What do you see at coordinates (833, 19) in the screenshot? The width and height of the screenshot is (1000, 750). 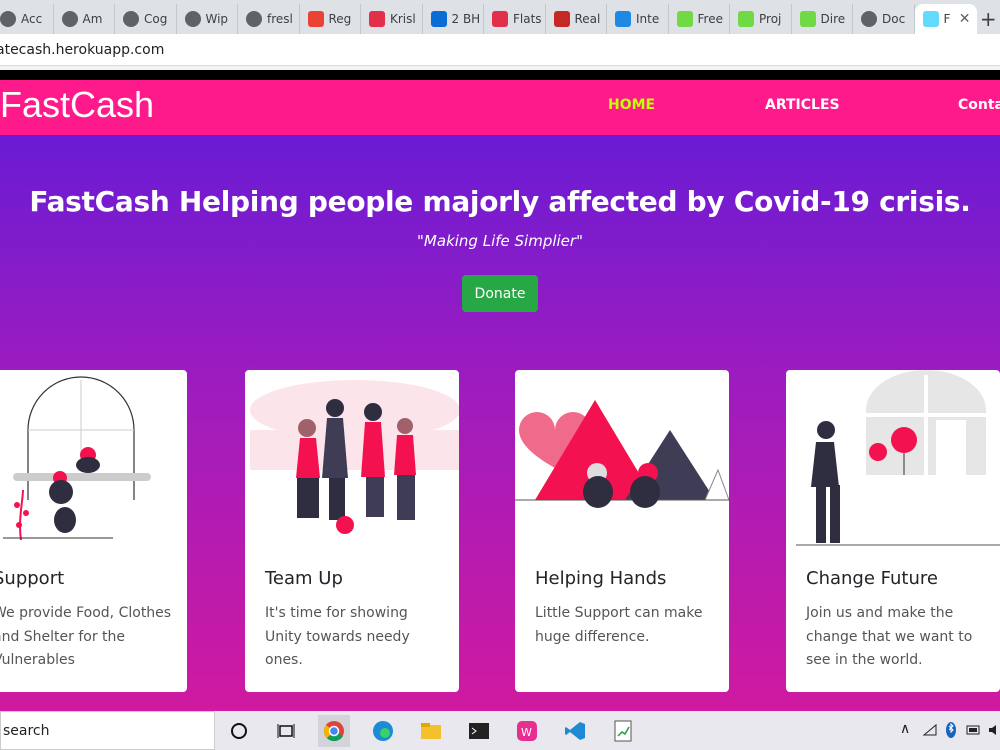 I see `browser-tab-label: Dire` at bounding box center [833, 19].